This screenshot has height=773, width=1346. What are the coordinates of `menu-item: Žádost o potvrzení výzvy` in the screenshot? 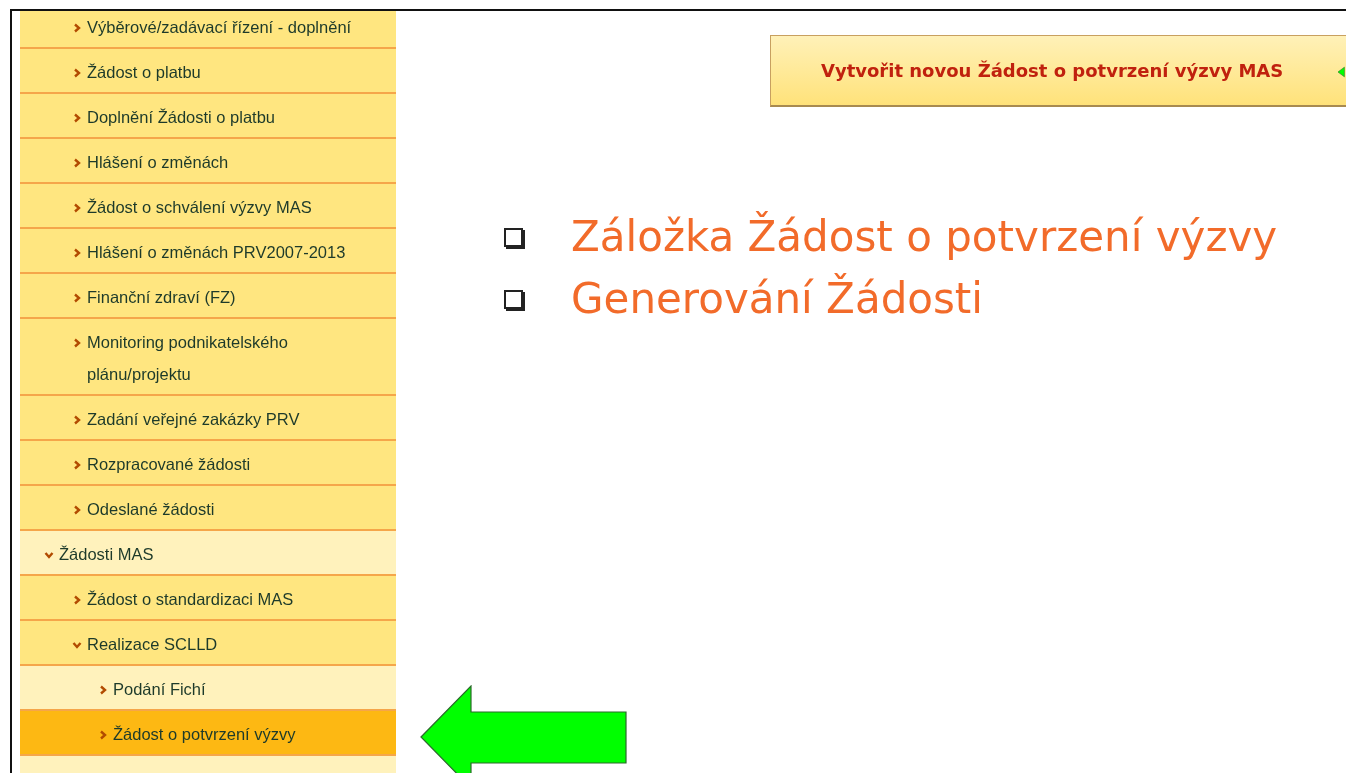 It's located at (208, 733).